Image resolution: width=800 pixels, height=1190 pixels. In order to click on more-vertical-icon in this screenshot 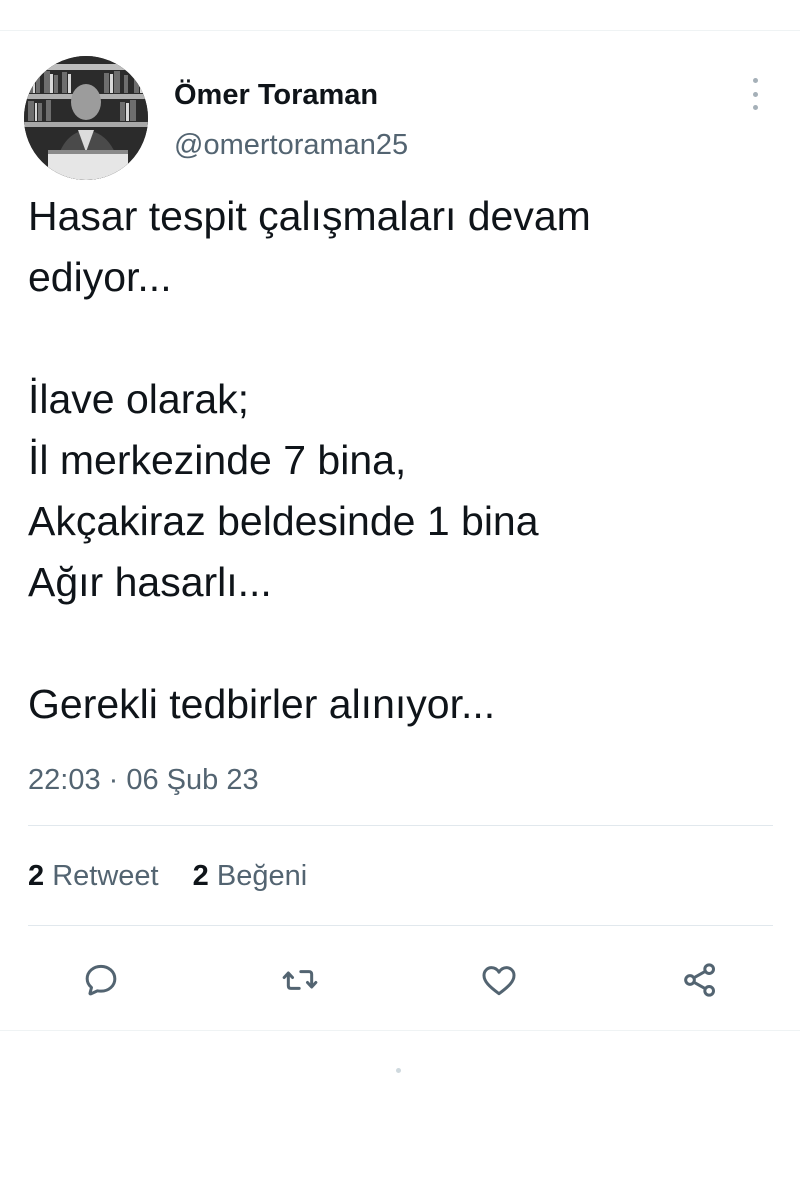, I will do `click(755, 94)`.